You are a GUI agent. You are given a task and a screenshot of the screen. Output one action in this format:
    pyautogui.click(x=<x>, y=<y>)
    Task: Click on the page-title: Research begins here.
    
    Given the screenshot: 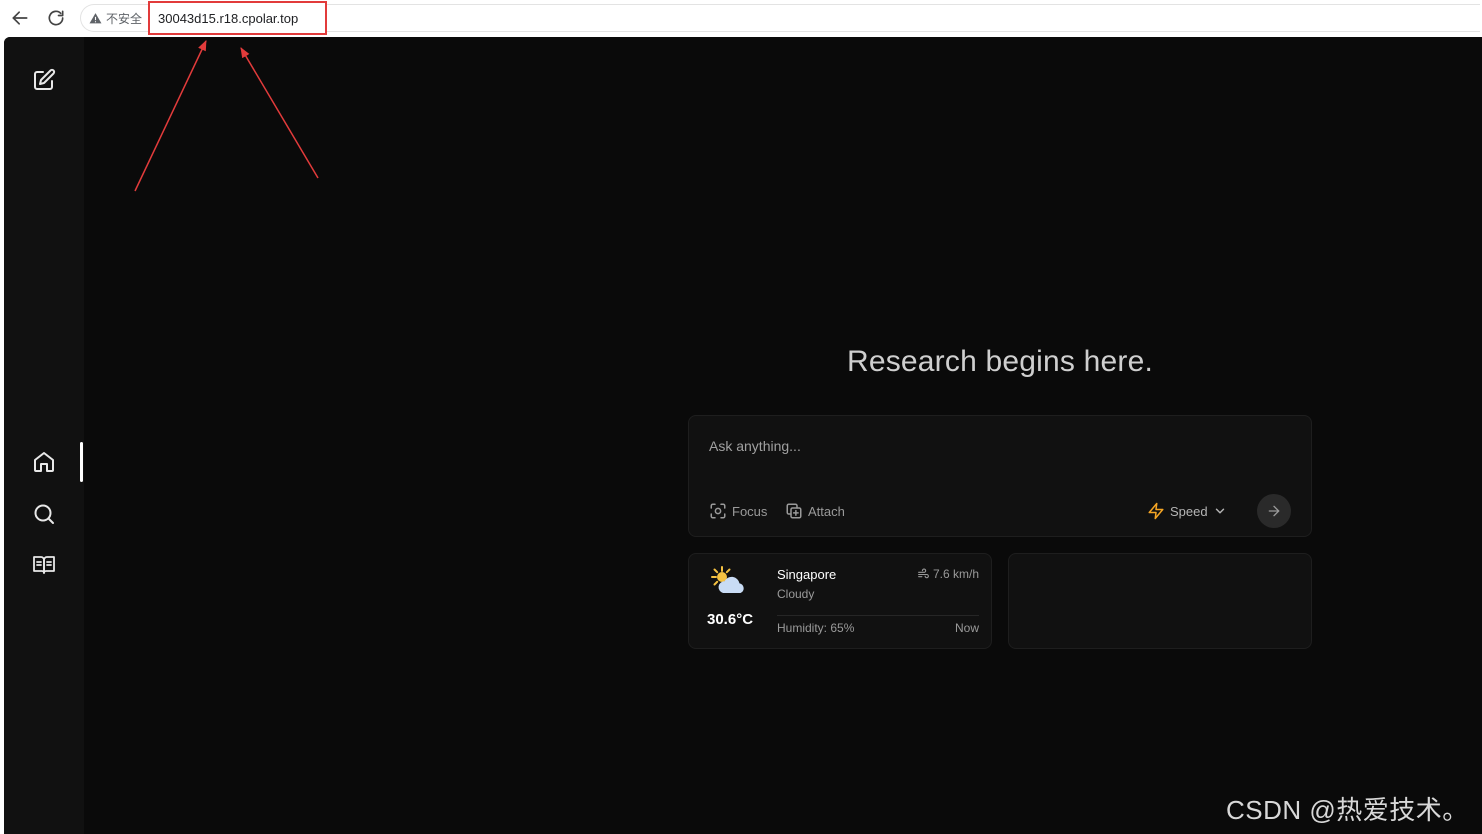 What is the action you would take?
    pyautogui.click(x=1000, y=361)
    